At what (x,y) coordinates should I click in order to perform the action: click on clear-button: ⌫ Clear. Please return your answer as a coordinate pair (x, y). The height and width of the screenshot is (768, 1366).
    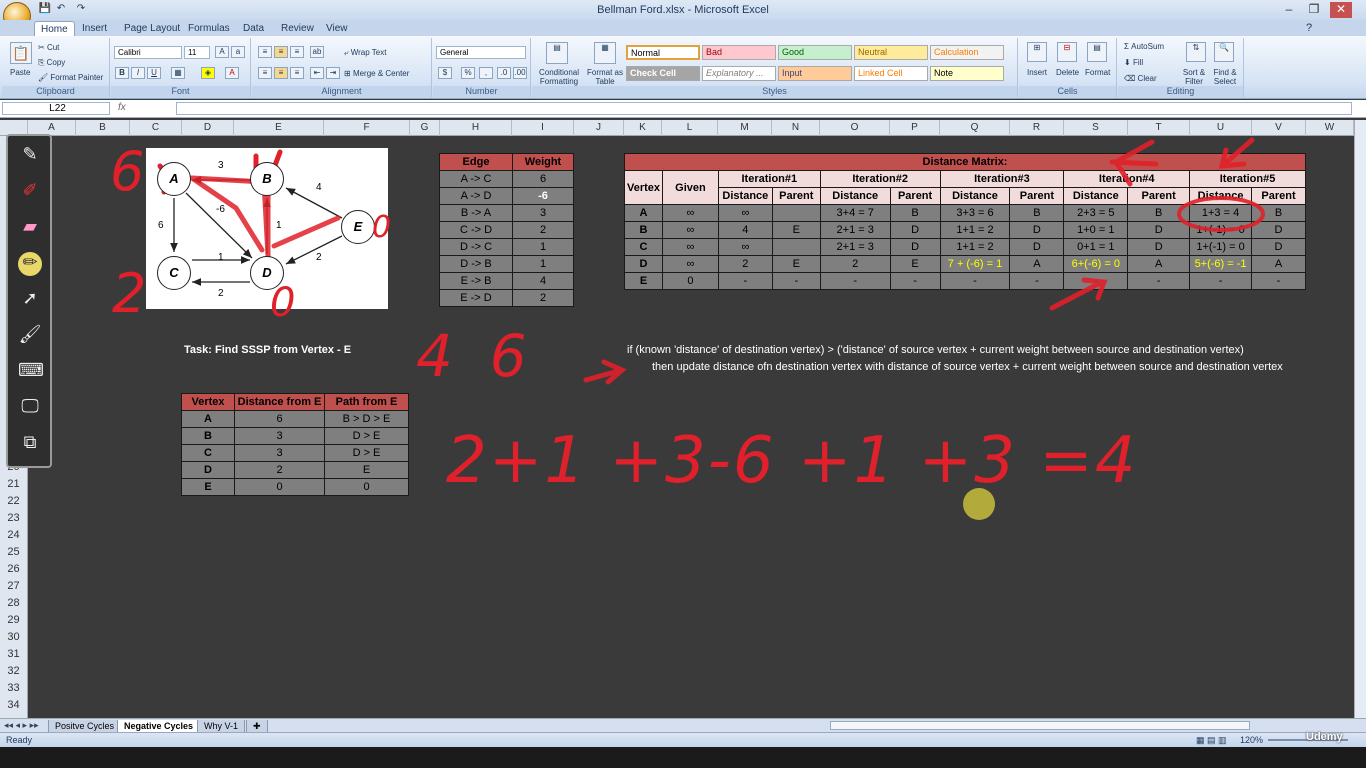
    Looking at the image, I should click on (1140, 78).